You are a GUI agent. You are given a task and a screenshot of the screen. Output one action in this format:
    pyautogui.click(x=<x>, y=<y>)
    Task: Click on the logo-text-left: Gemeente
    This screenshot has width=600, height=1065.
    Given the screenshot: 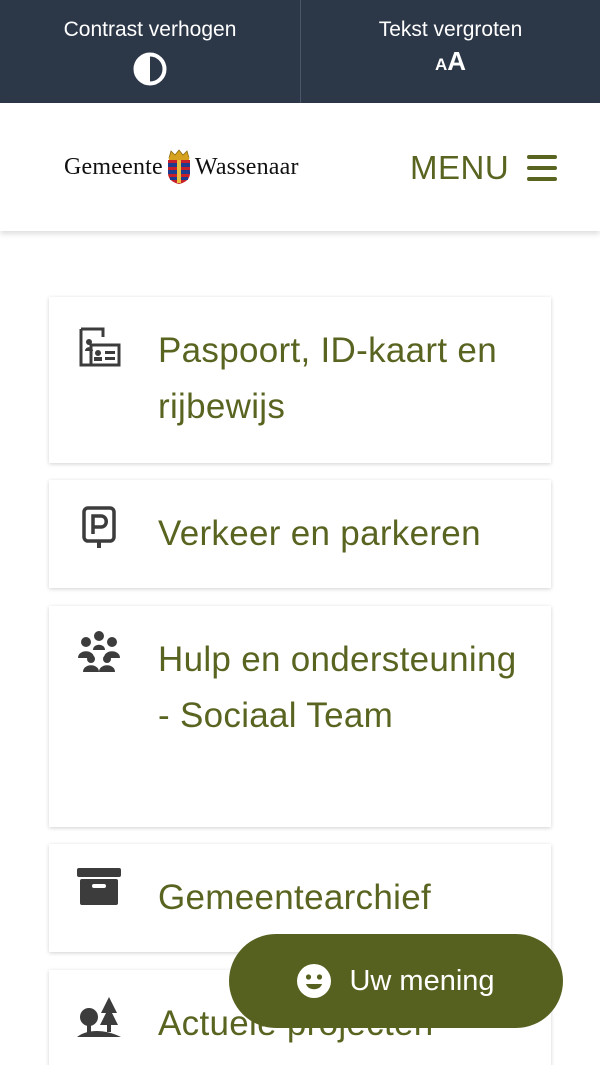 What is the action you would take?
    pyautogui.click(x=113, y=166)
    